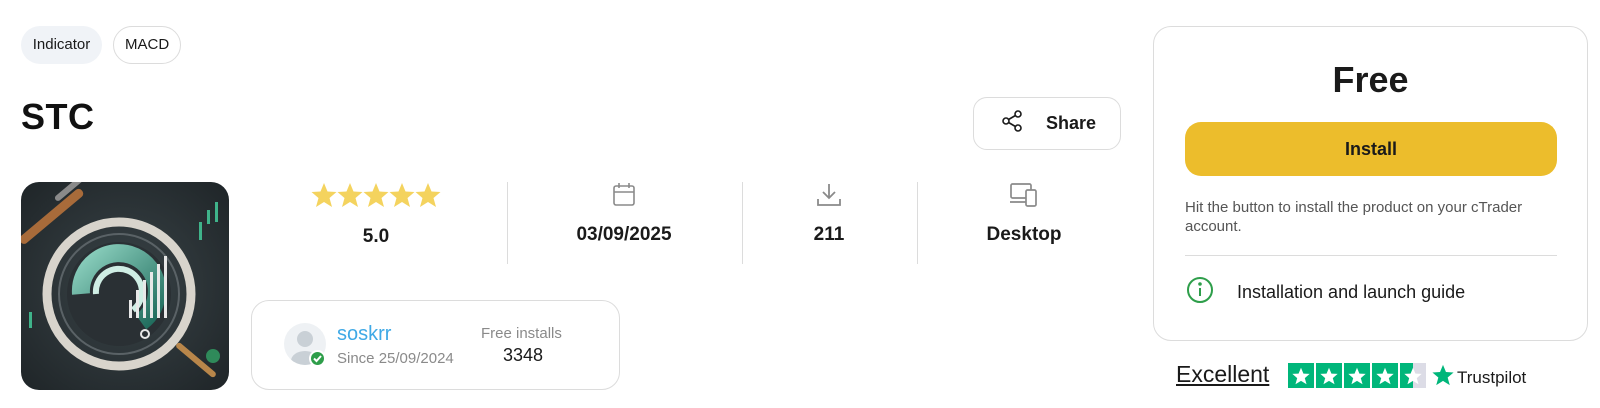  What do you see at coordinates (1370, 79) in the screenshot?
I see `price-label: Free` at bounding box center [1370, 79].